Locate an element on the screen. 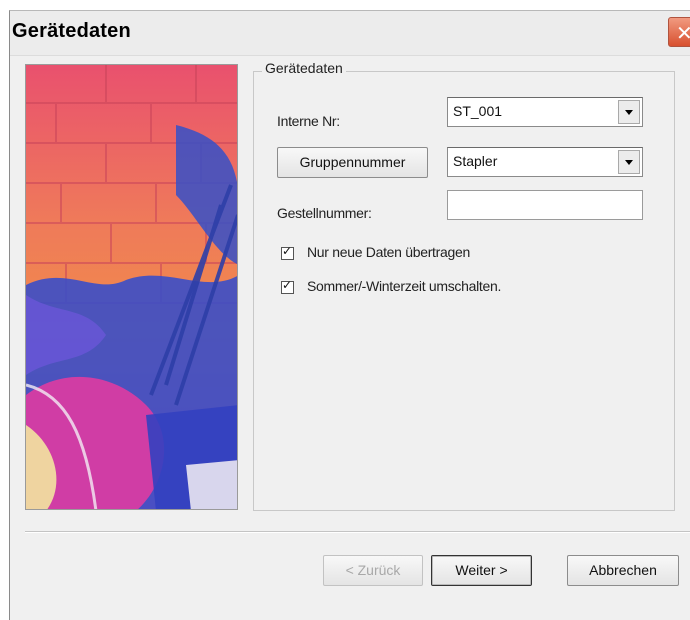 The image size is (690, 620). window-title: Gerätedaten is located at coordinates (71, 31).